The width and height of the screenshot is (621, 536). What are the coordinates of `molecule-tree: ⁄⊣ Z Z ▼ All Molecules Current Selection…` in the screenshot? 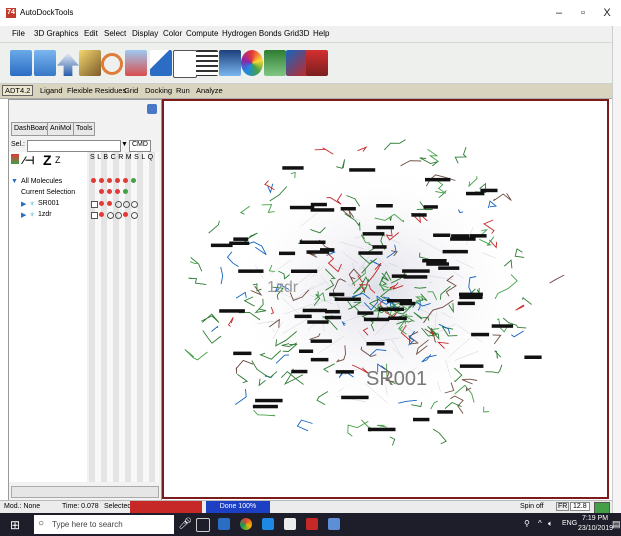 It's located at (48, 317).